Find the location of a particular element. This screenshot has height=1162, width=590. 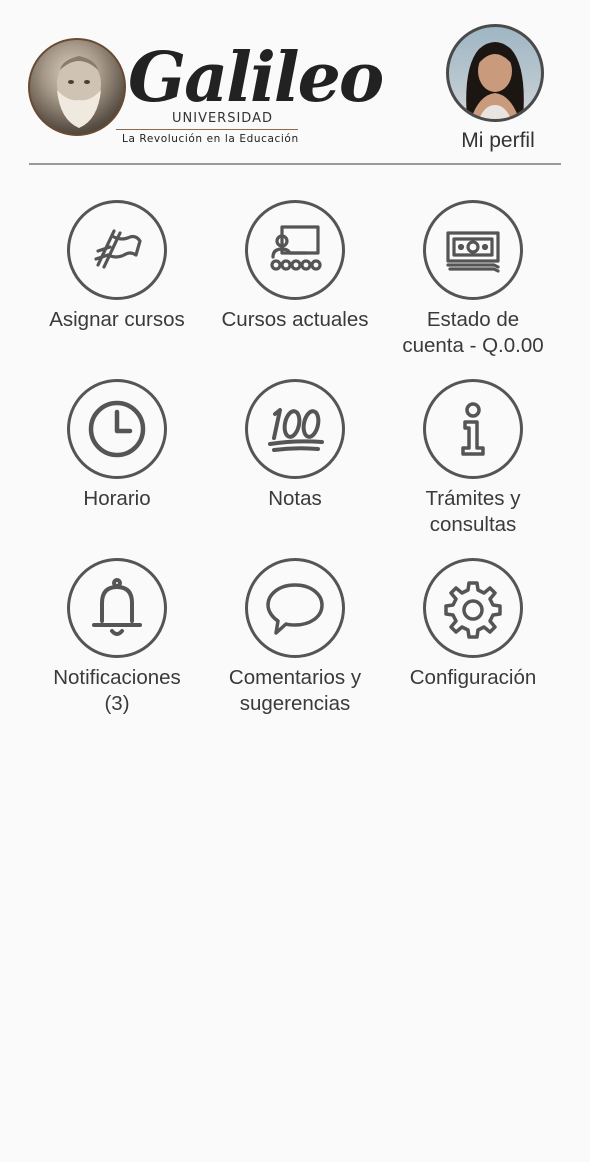

galileo-bust-image is located at coordinates (77, 87).